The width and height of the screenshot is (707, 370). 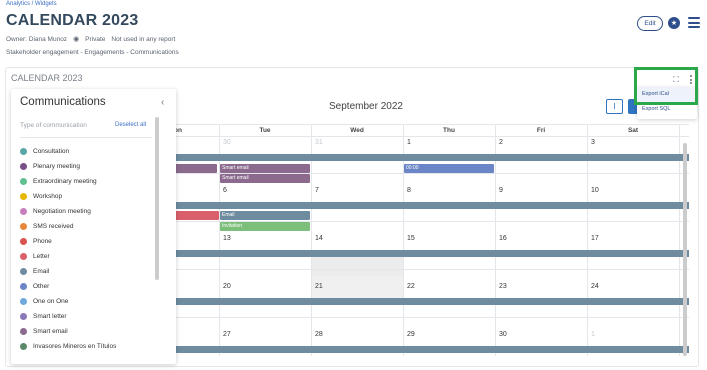 What do you see at coordinates (319, 142) in the screenshot?
I see `date-cell: 31` at bounding box center [319, 142].